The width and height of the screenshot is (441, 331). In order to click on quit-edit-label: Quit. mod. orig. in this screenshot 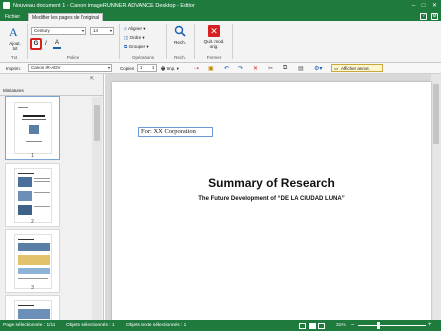, I will do `click(214, 44)`.